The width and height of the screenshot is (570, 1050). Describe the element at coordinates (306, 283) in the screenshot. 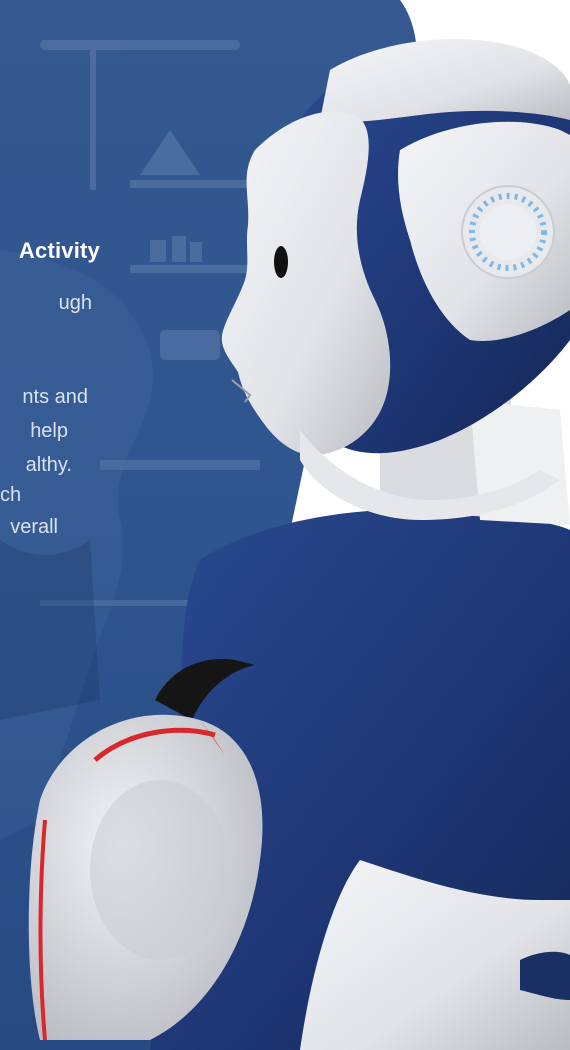

I see `robot-face` at that location.